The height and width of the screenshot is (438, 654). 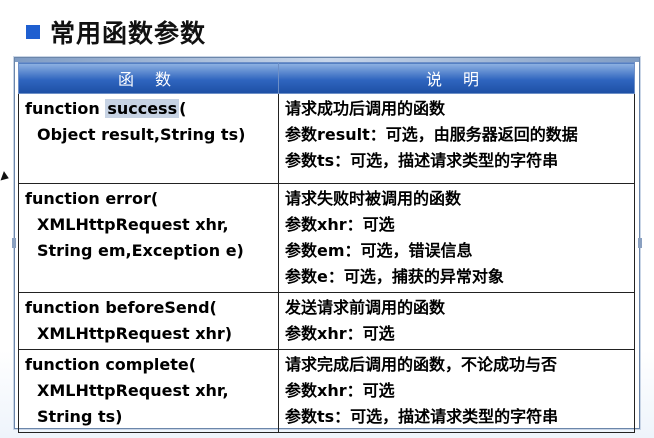 I want to click on cell-function: function beforeSend( XMLHttpRequest xhr), so click(x=148, y=321).